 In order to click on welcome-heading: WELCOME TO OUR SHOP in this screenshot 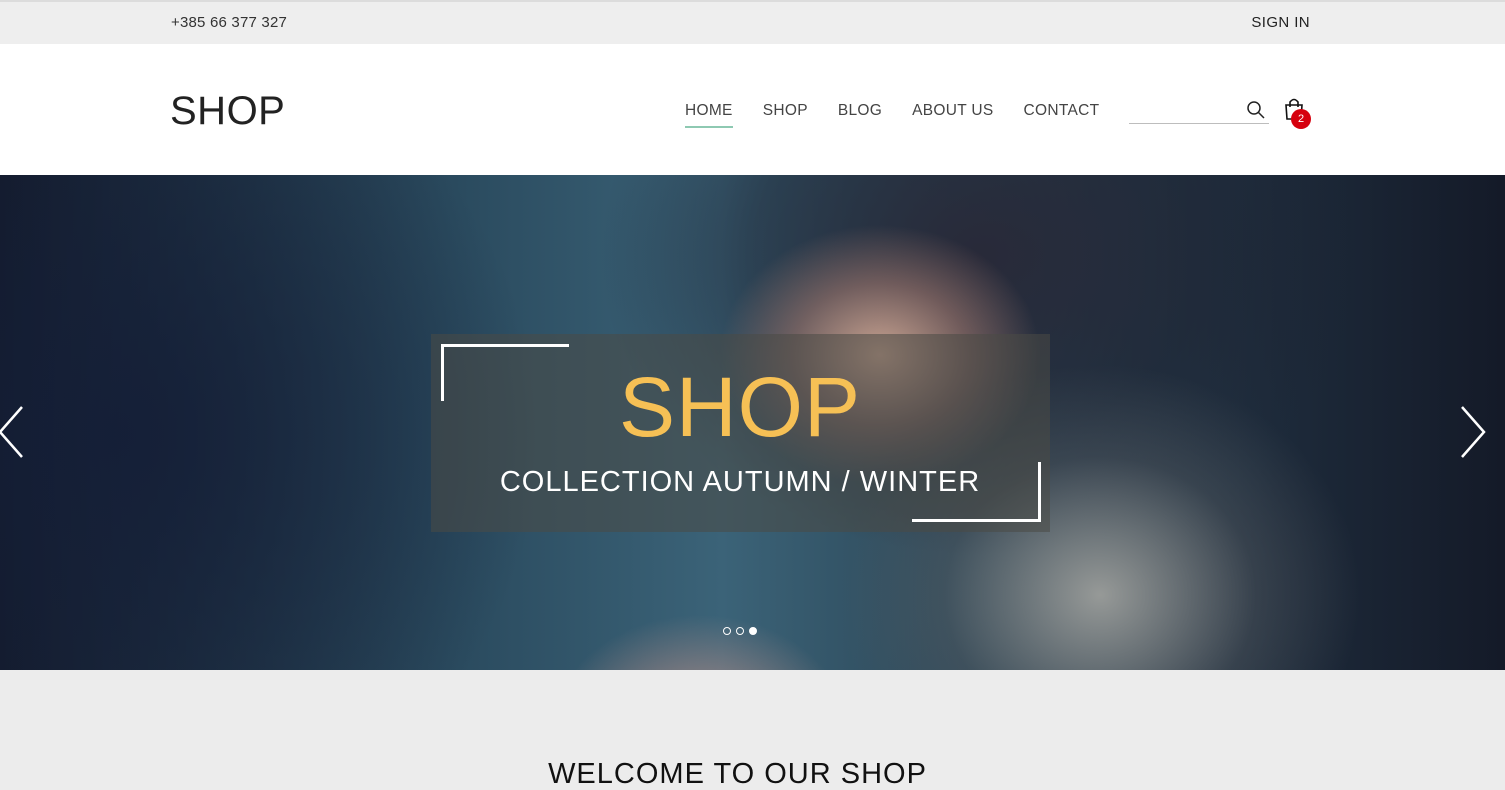, I will do `click(737, 774)`.